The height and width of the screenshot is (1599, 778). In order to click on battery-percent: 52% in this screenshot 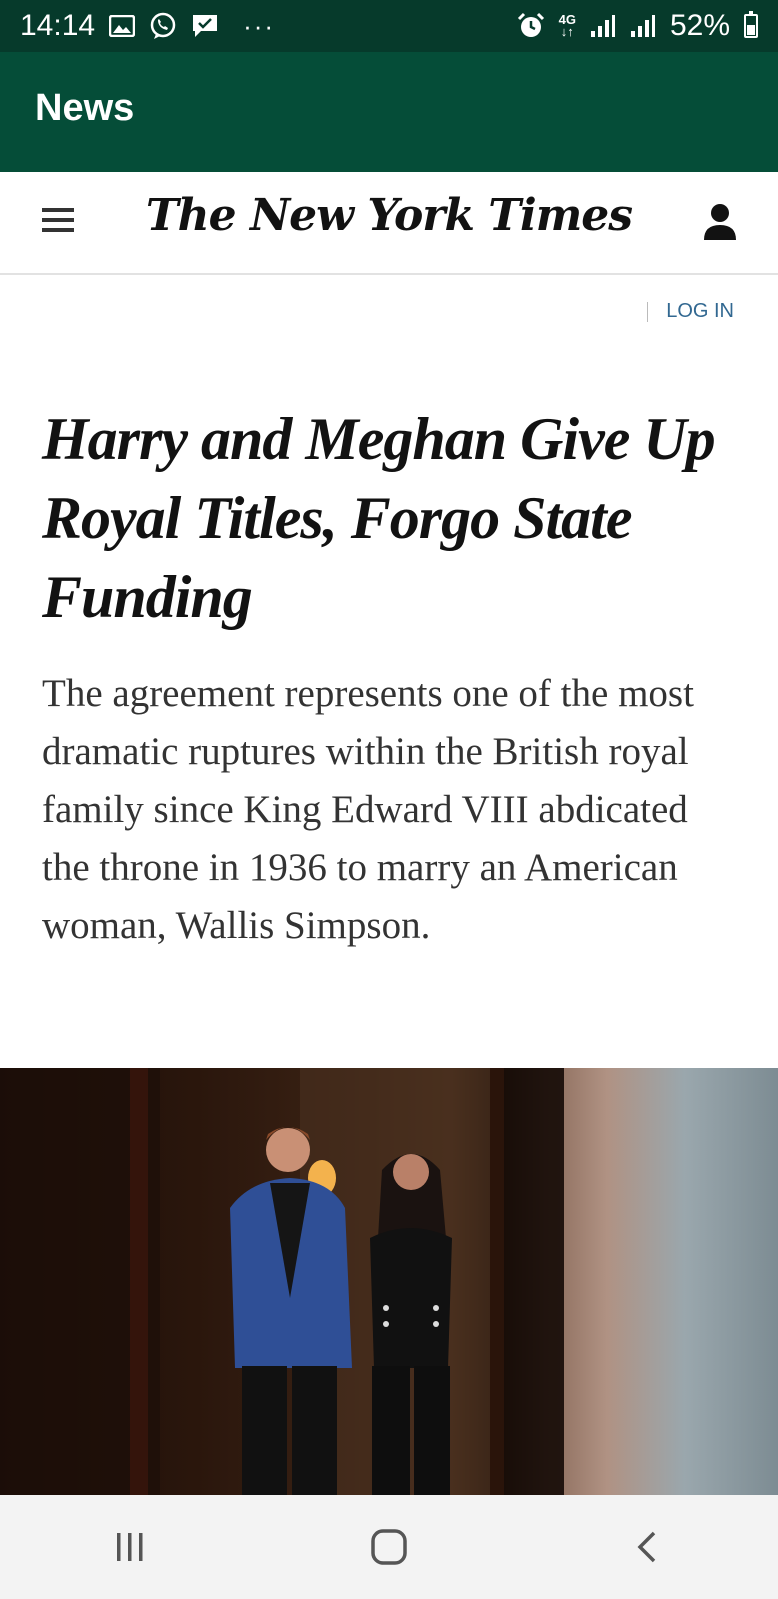, I will do `click(699, 25)`.